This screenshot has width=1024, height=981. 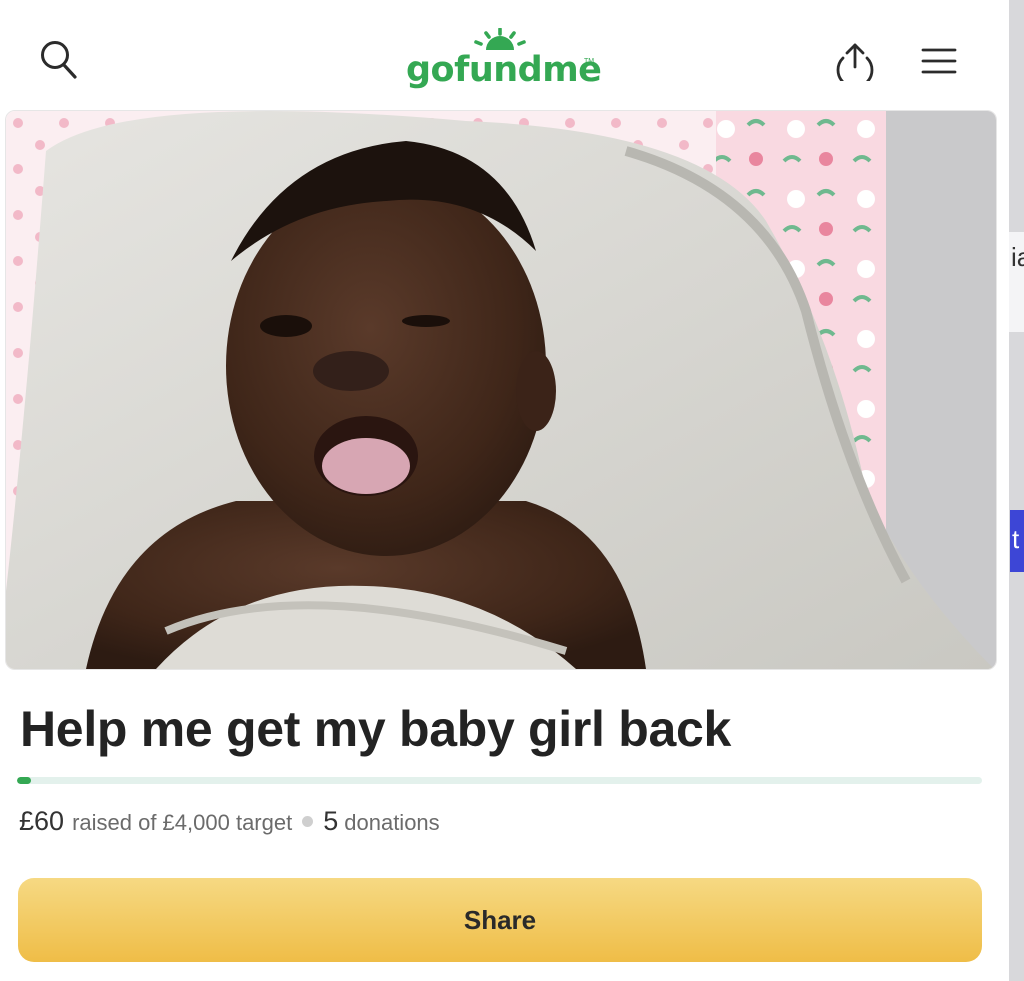 What do you see at coordinates (500, 39) in the screenshot?
I see `logo-sun-icon` at bounding box center [500, 39].